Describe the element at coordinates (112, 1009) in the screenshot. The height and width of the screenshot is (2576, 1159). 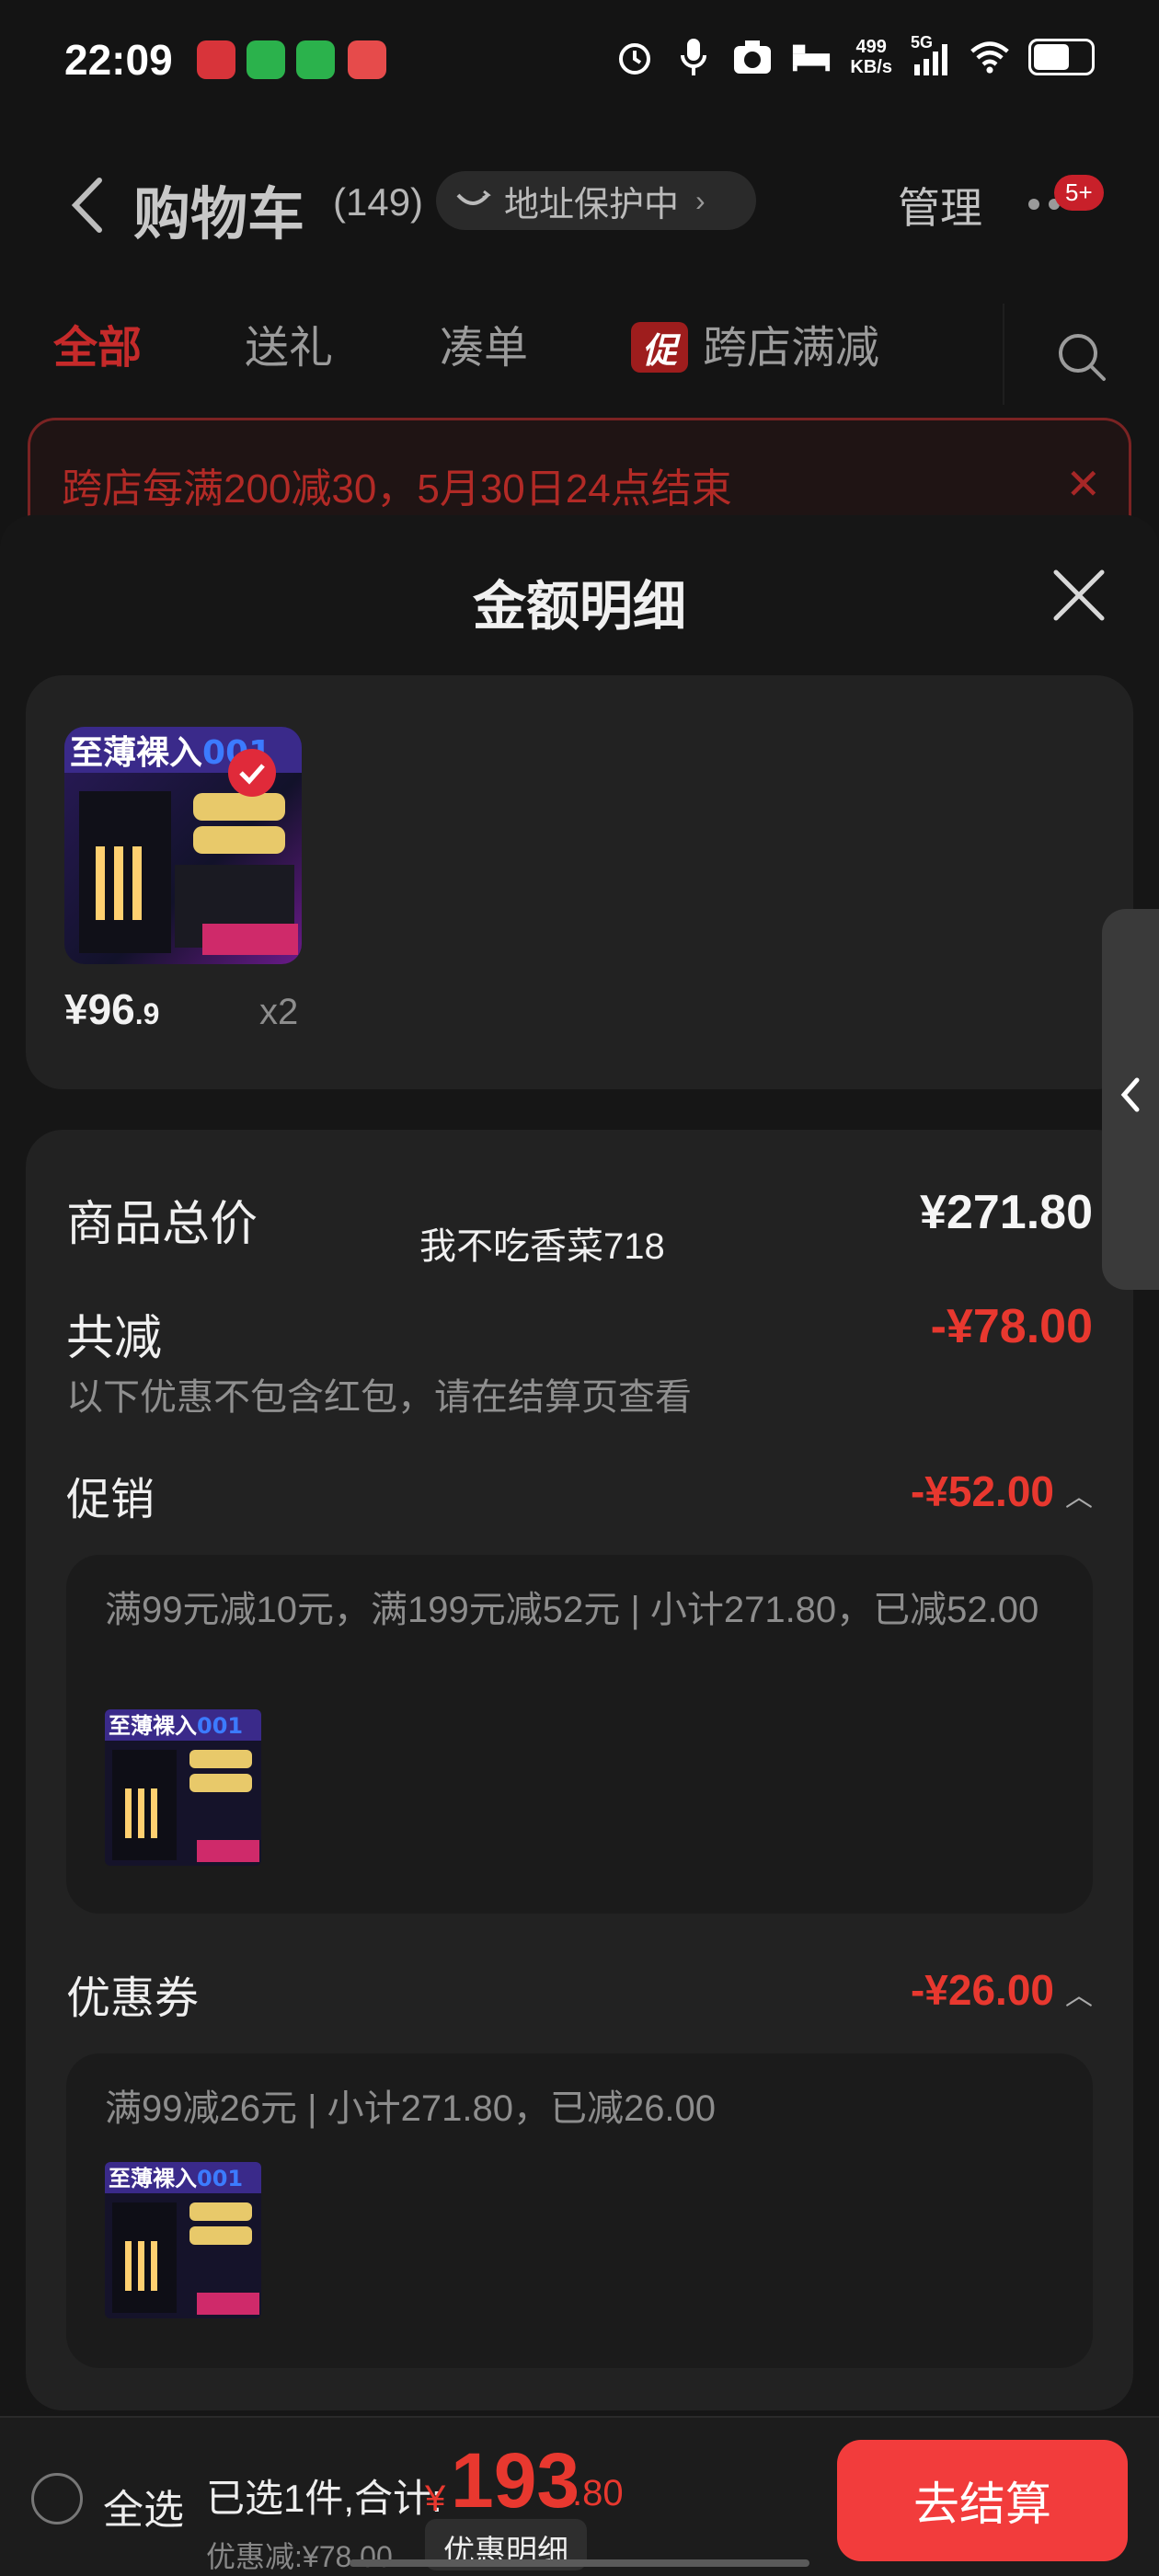
I see `product-price: ¥96.9` at that location.